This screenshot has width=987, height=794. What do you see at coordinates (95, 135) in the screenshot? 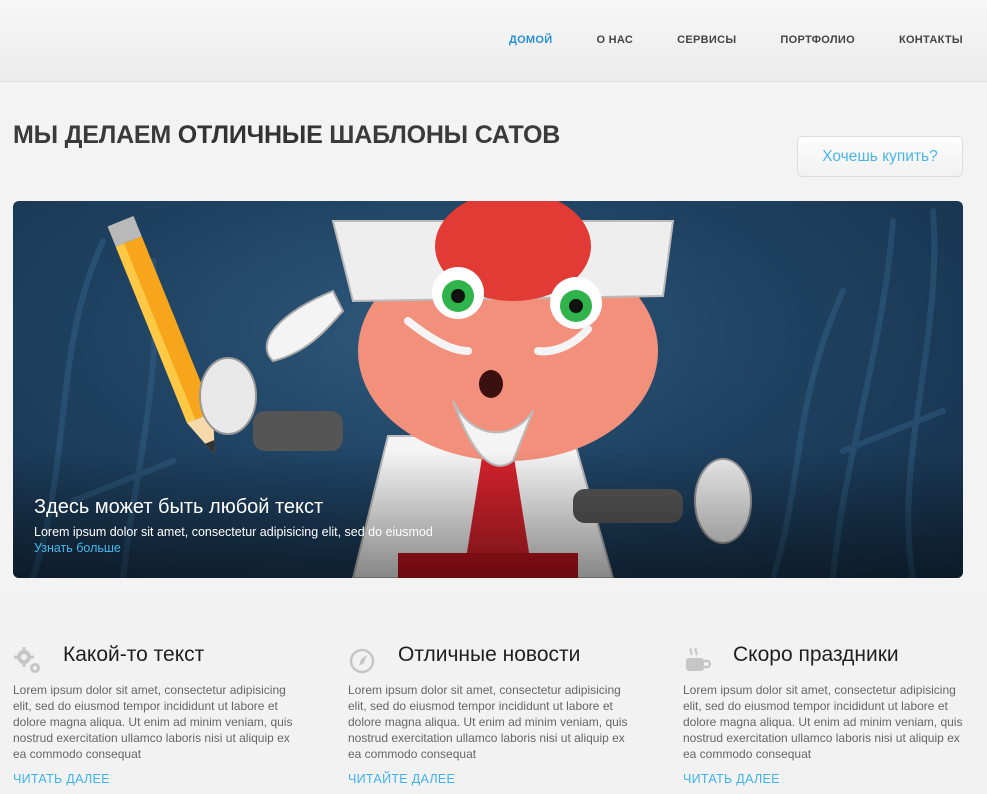
I see `headline-part-1: МЫ ДЕЛАЕМ` at bounding box center [95, 135].